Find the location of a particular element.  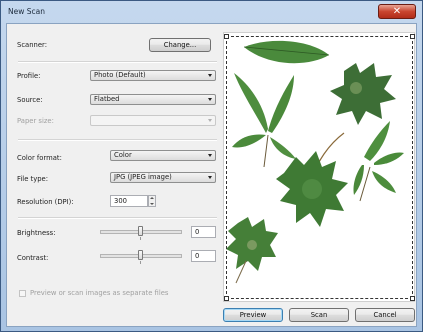

color-format-dropdown: Color is located at coordinates (163, 155).